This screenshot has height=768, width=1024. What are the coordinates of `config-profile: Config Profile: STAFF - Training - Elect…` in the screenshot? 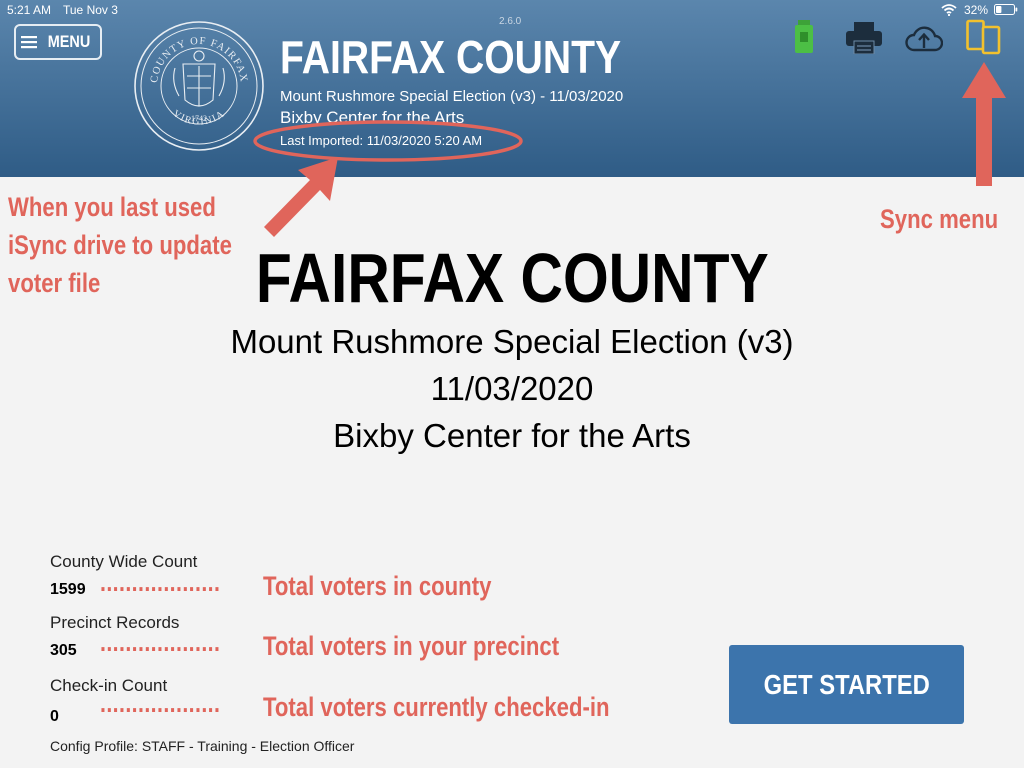 It's located at (202, 746).